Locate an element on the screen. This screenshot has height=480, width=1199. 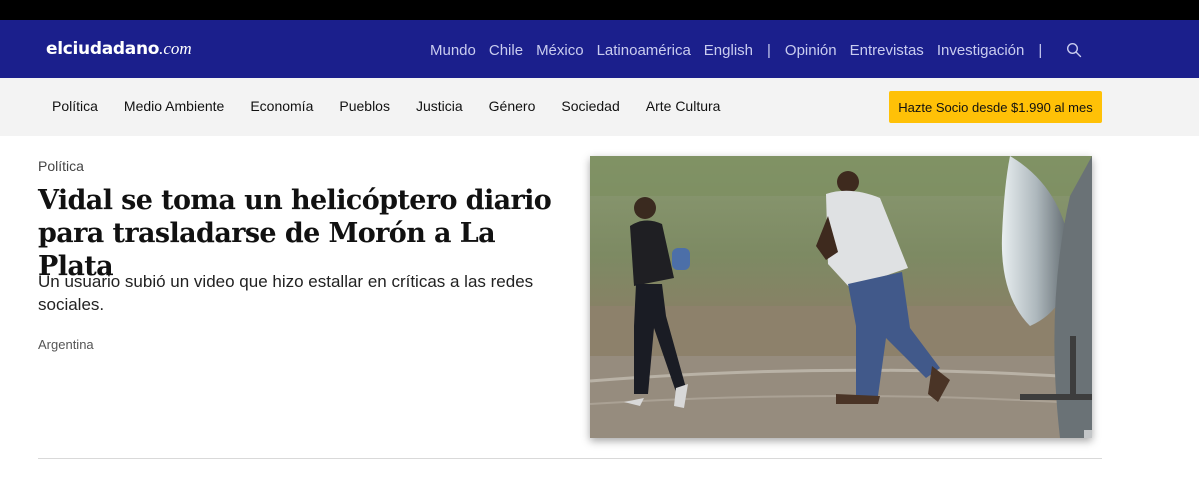
nav-link-chile: Chile is located at coordinates (506, 50).